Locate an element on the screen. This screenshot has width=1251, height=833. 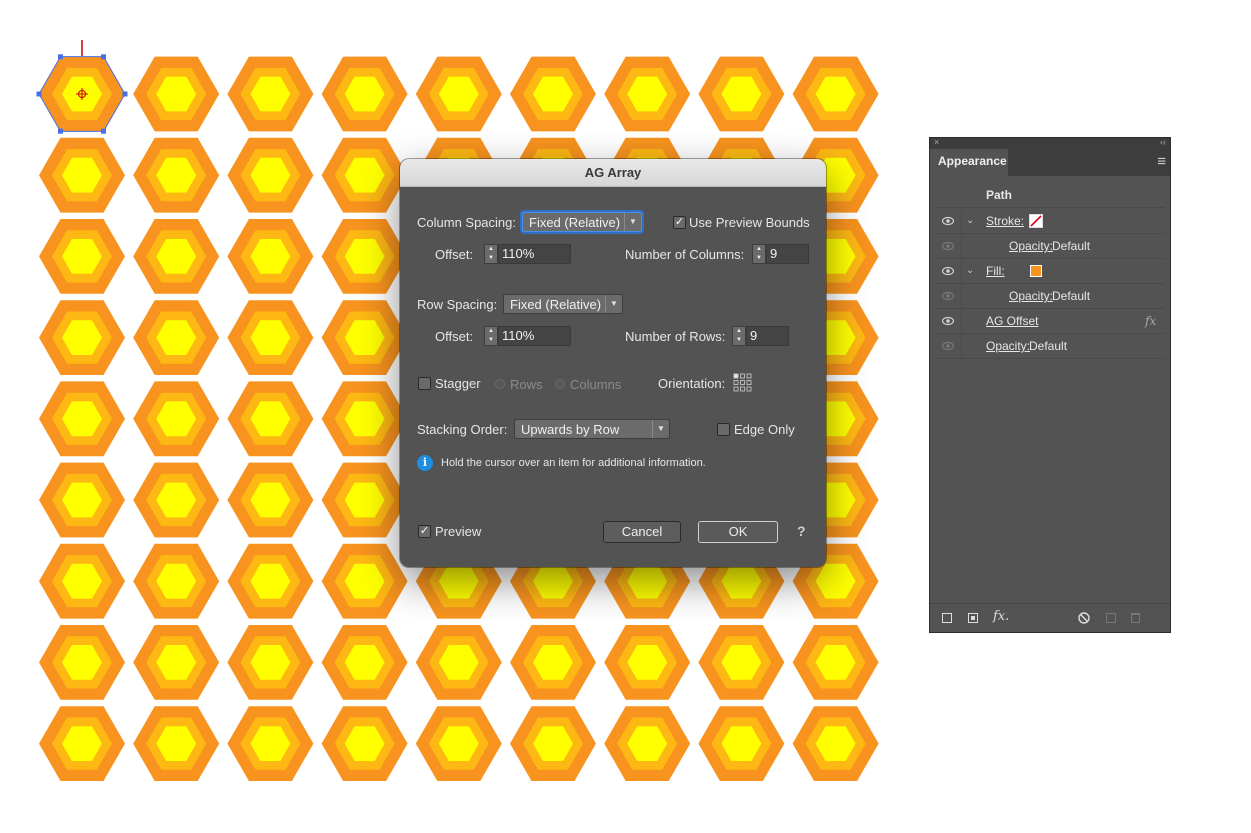
orientation-grid-icon is located at coordinates (743, 383).